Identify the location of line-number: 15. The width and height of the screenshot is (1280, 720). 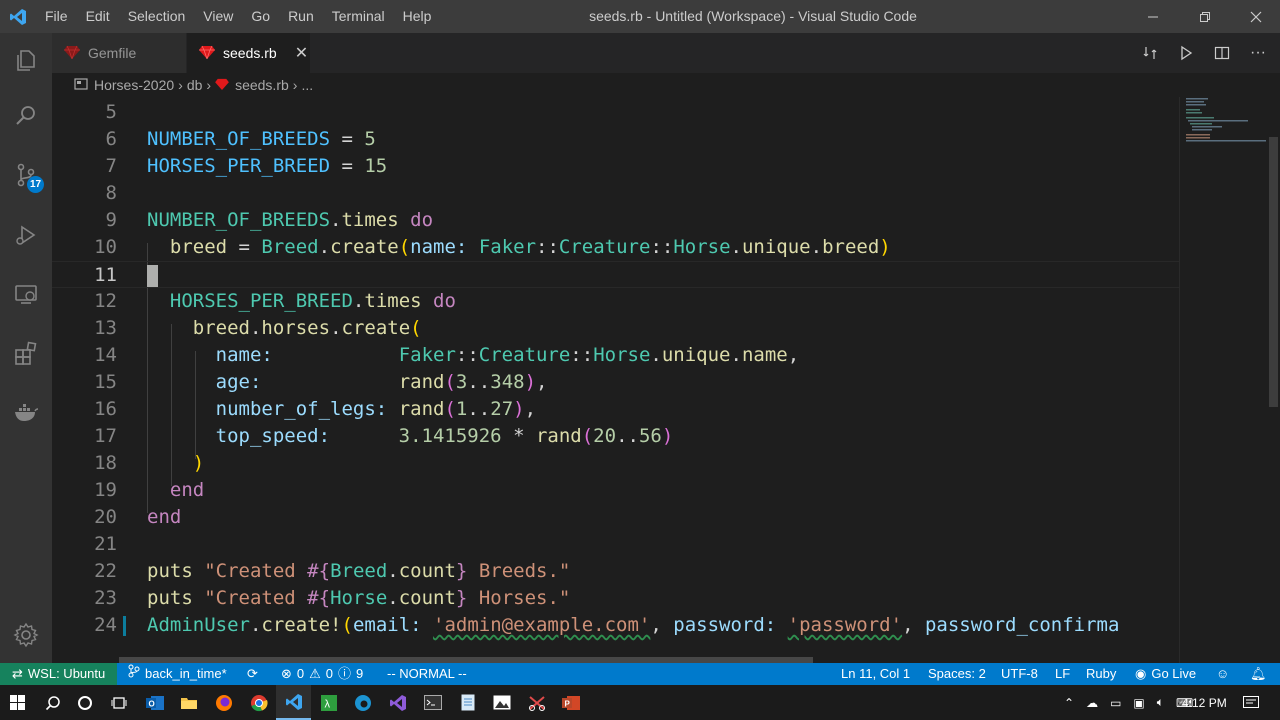
(105, 382).